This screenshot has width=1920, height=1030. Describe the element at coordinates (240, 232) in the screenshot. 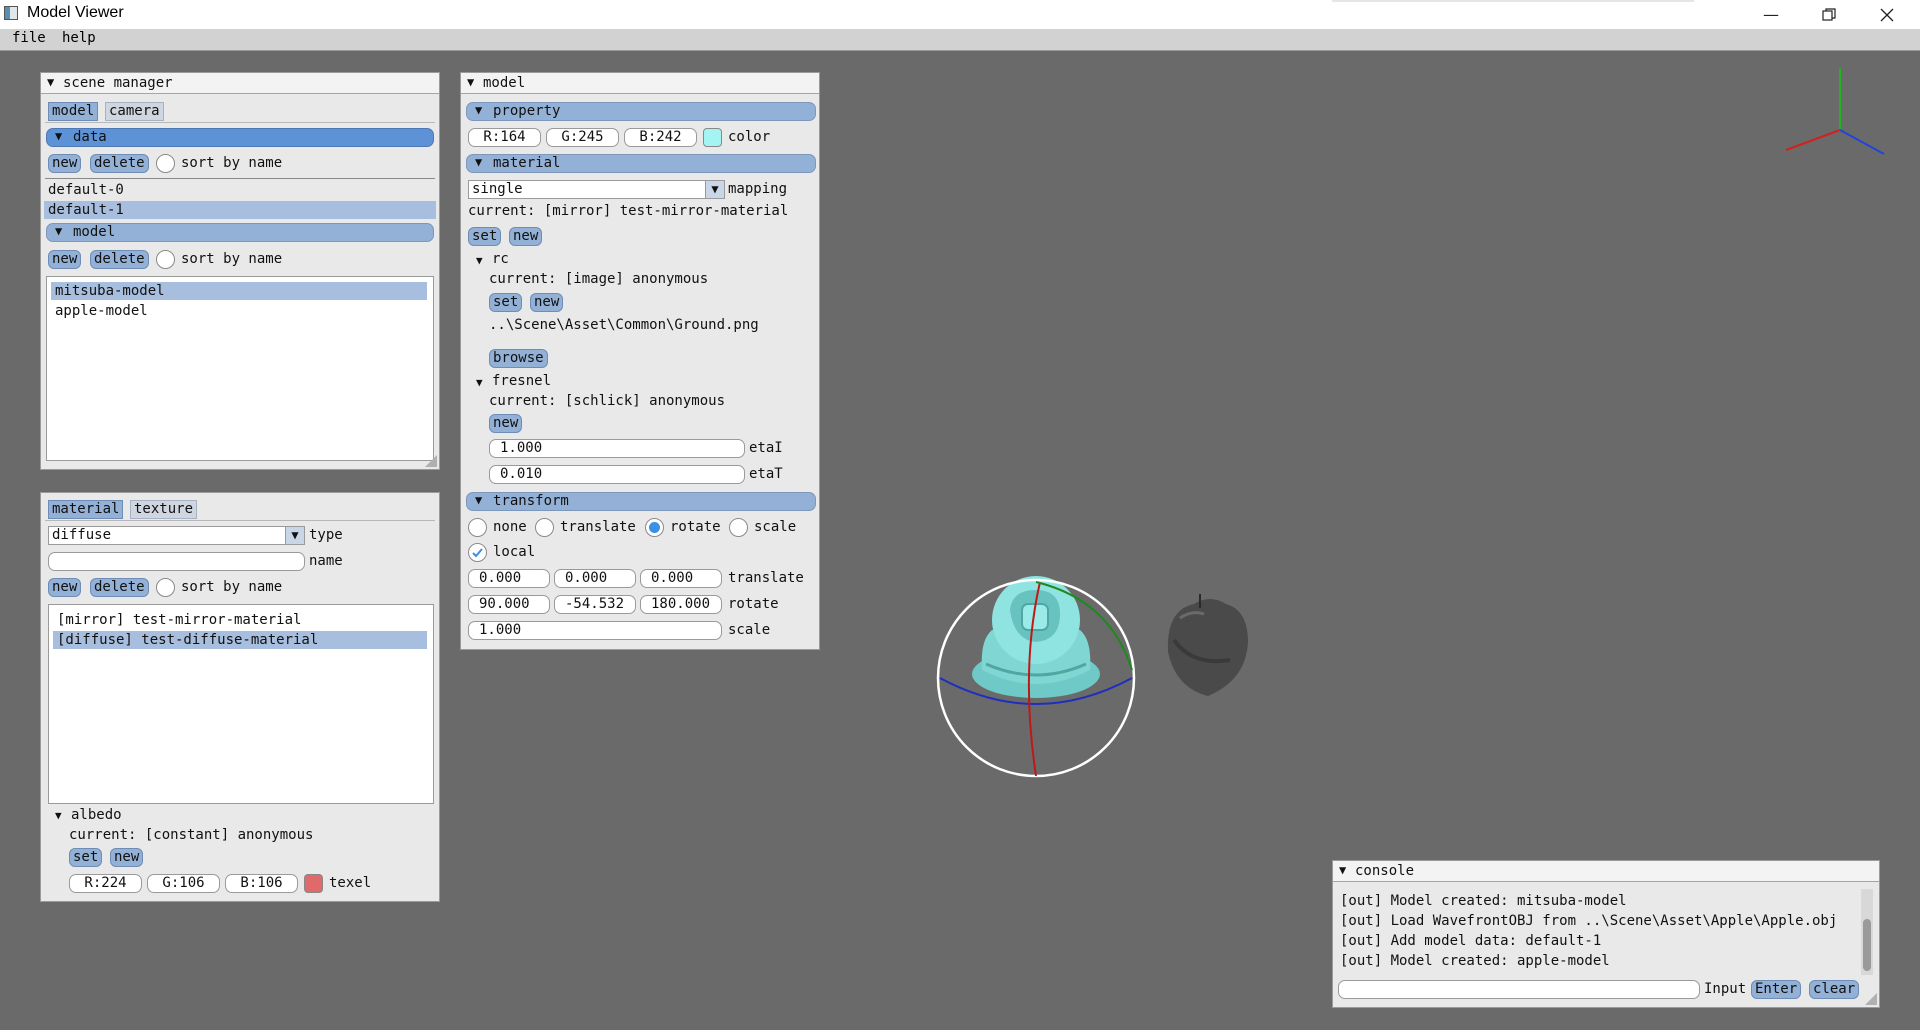

I see `section-model: ▼ model` at that location.